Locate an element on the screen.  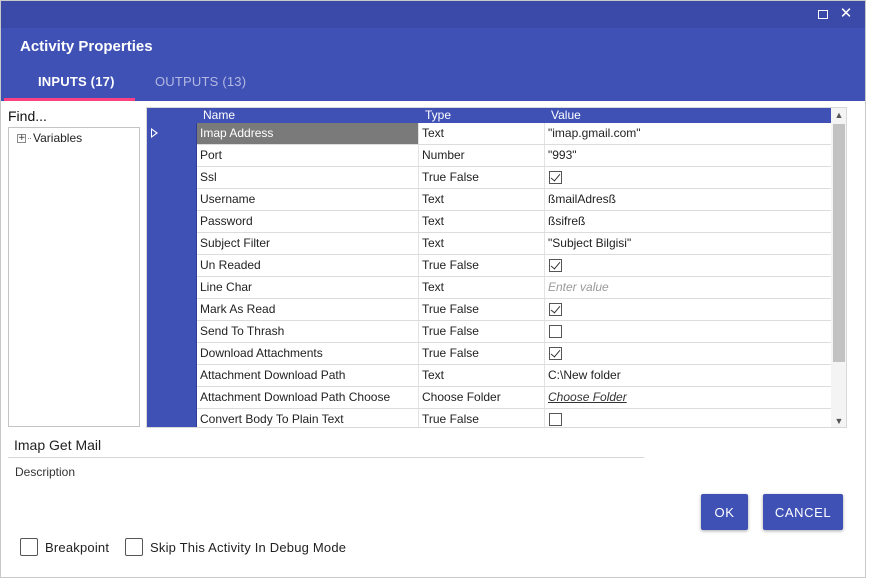
scroll-down-icon: ▼ is located at coordinates (838, 420).